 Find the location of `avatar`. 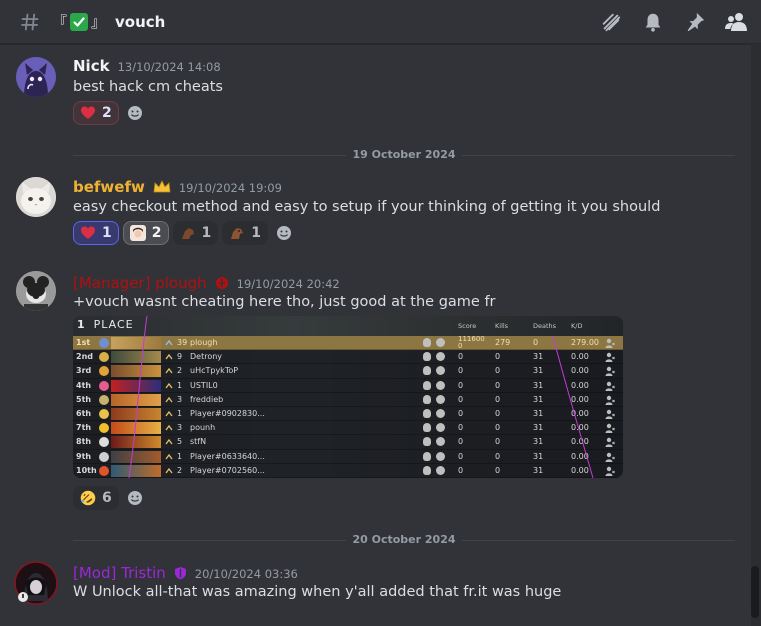

avatar is located at coordinates (36, 583).